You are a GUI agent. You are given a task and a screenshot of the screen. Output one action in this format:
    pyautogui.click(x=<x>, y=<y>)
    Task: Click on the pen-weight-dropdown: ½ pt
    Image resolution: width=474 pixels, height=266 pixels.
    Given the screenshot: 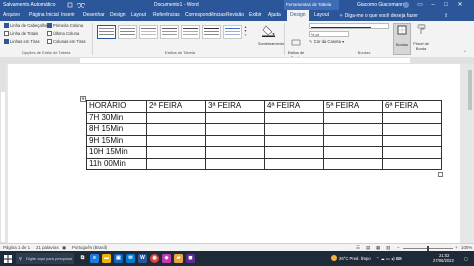 What is the action you would take?
    pyautogui.click(x=329, y=34)
    